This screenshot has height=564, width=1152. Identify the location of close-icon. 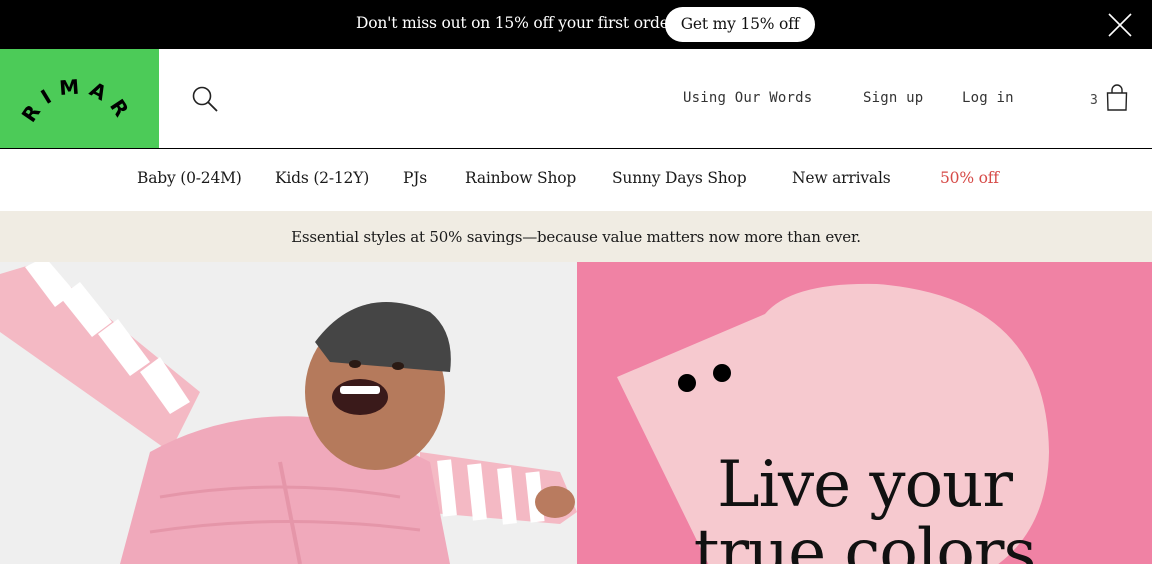
(1120, 25).